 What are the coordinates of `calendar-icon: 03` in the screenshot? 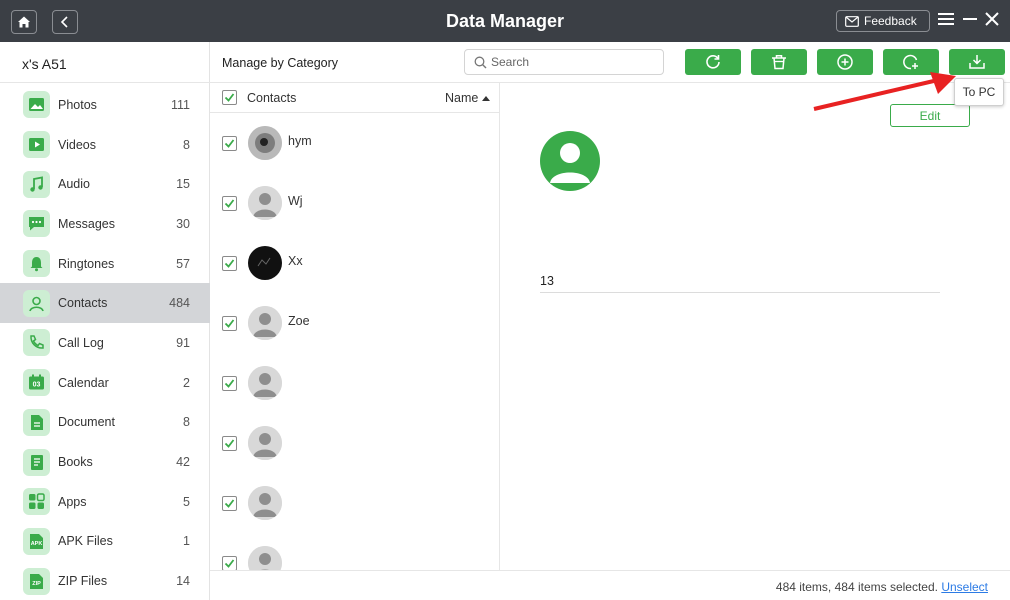 It's located at (36, 383).